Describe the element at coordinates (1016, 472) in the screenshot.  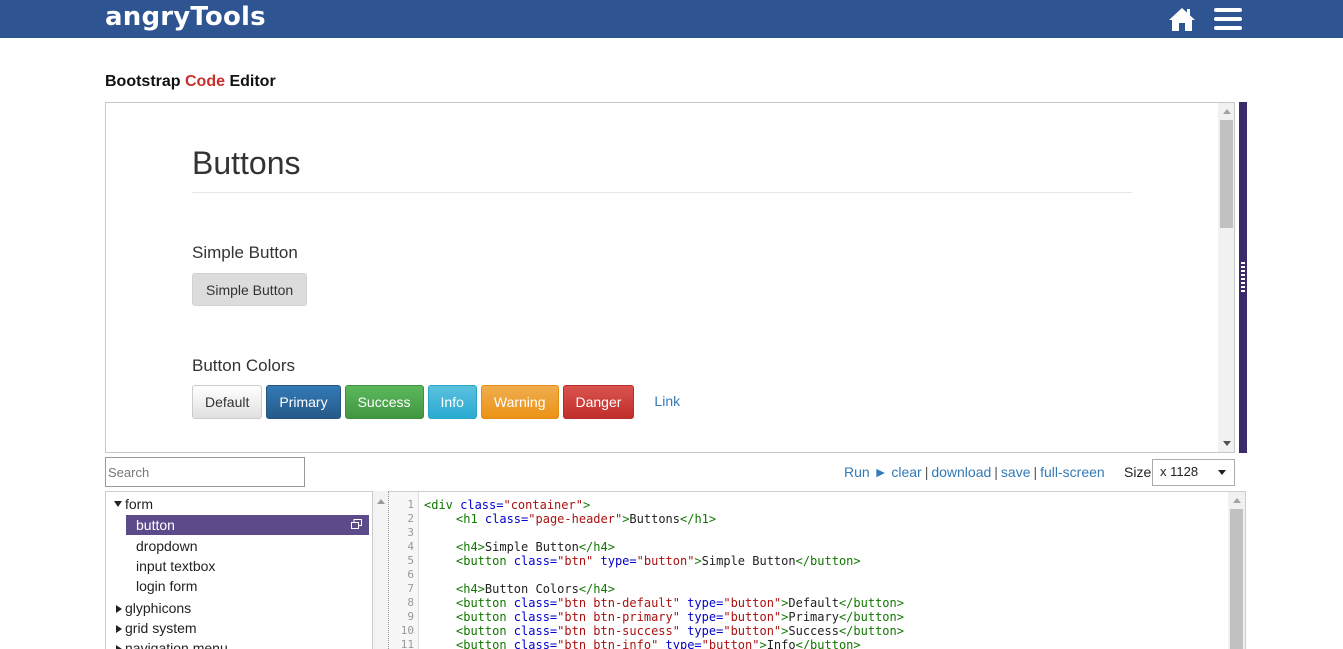
I see `save-link: save` at that location.